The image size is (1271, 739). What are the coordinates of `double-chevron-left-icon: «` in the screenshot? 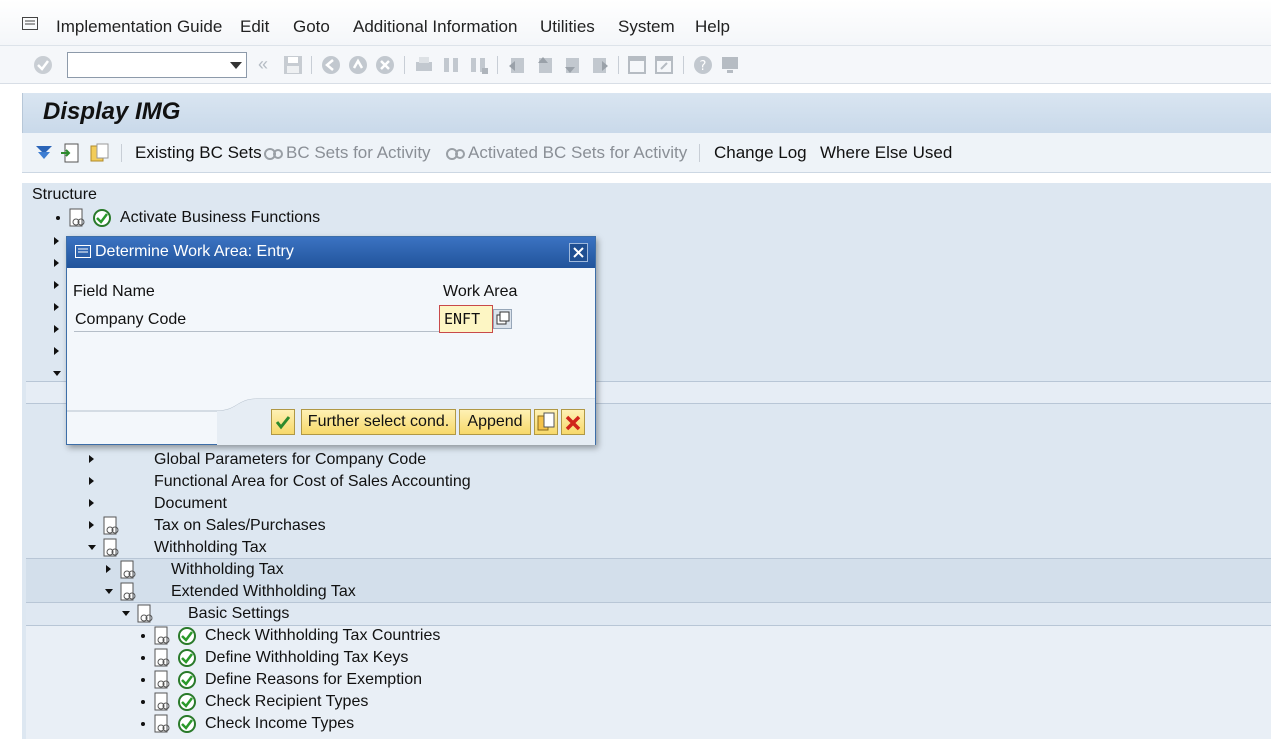 It's located at (263, 64).